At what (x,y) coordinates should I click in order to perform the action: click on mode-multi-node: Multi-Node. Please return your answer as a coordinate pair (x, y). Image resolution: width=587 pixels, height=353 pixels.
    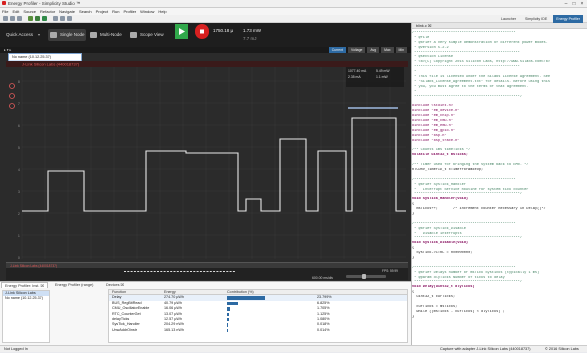
    Looking at the image, I should click on (107, 35).